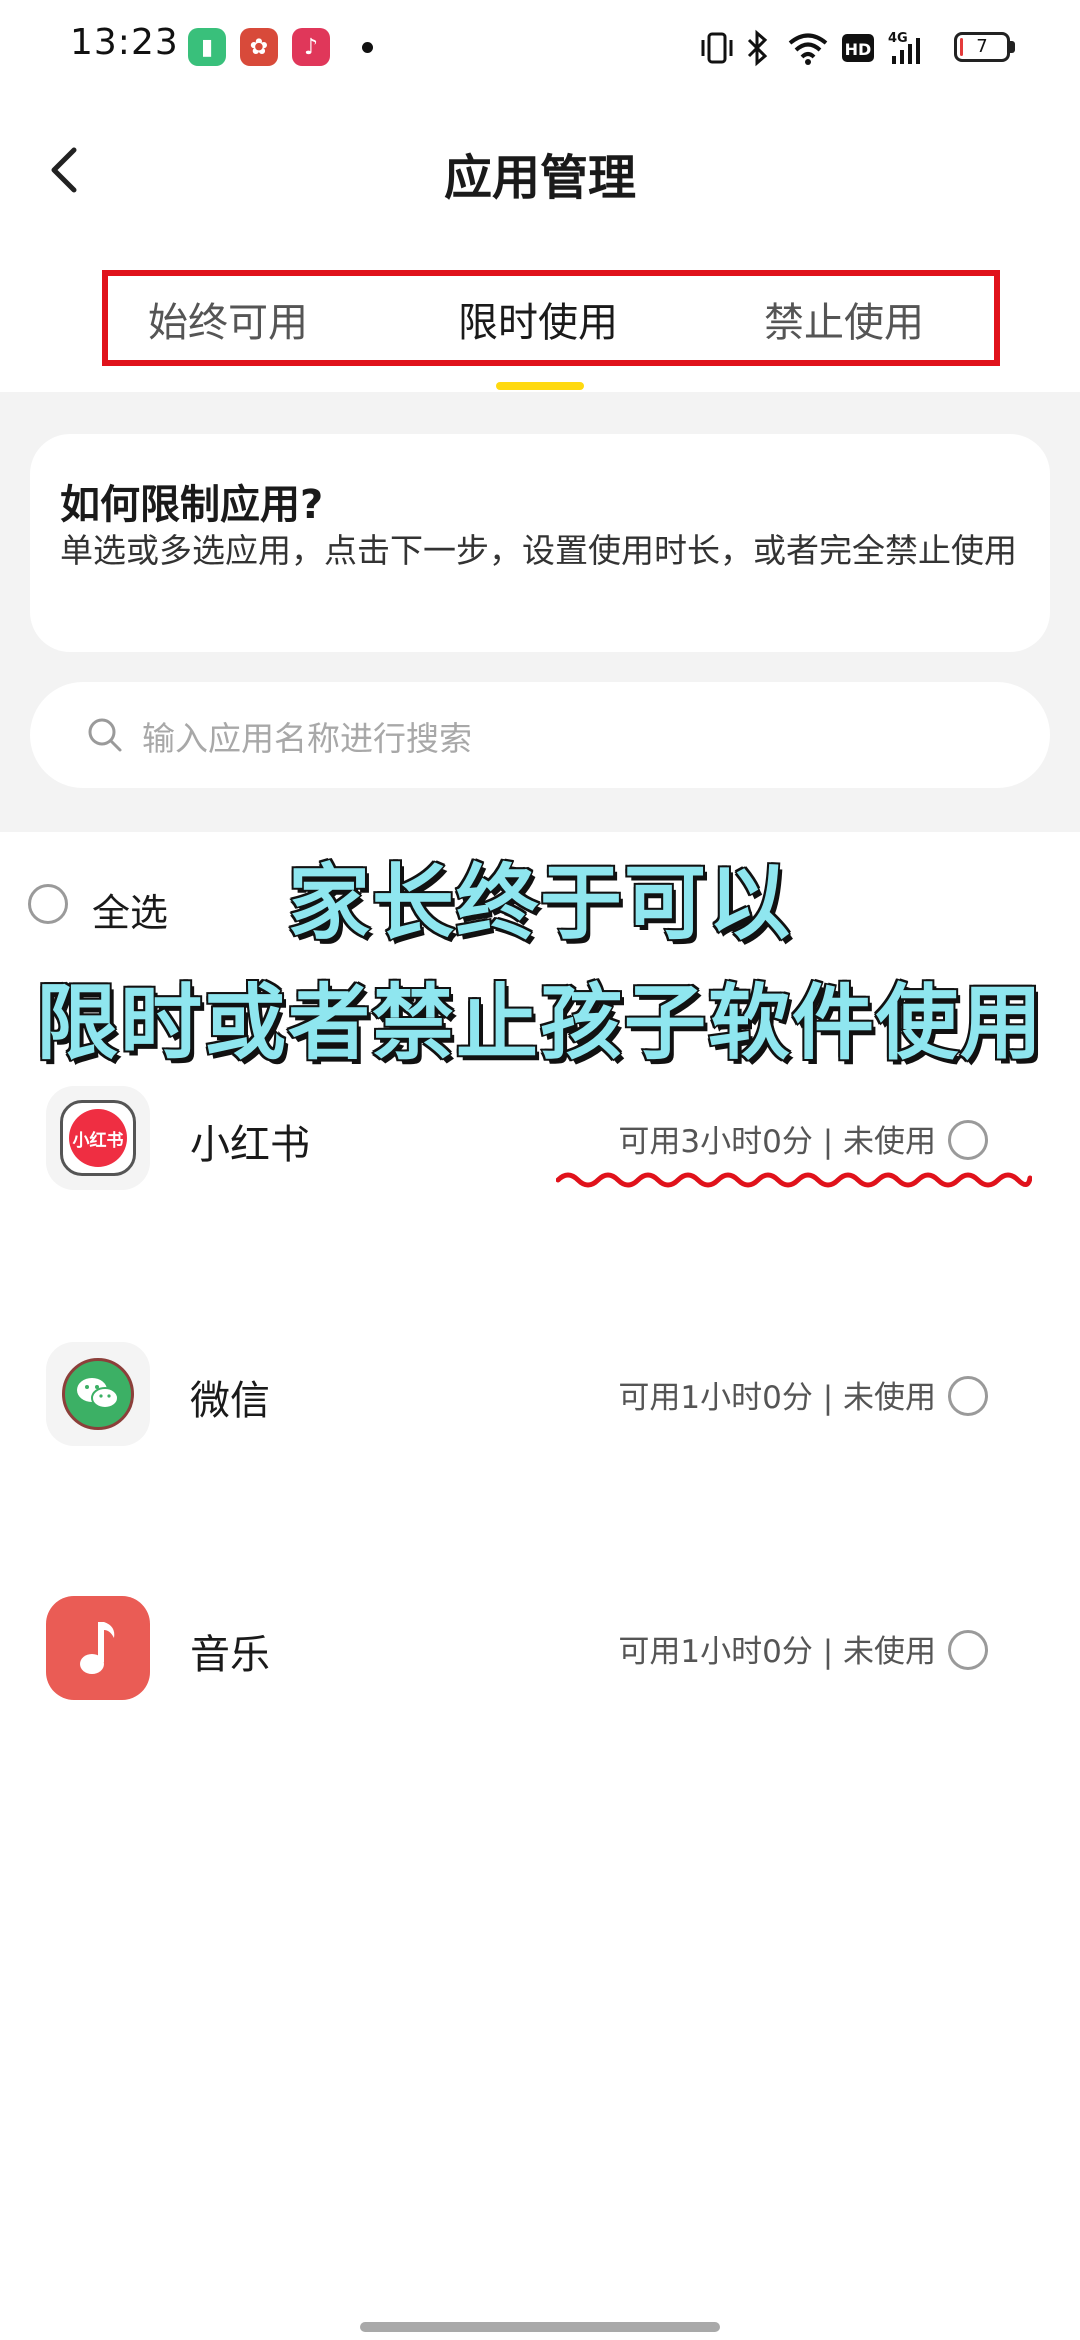 Image resolution: width=1080 pixels, height=2340 pixels. I want to click on battery-level: 7, so click(982, 46).